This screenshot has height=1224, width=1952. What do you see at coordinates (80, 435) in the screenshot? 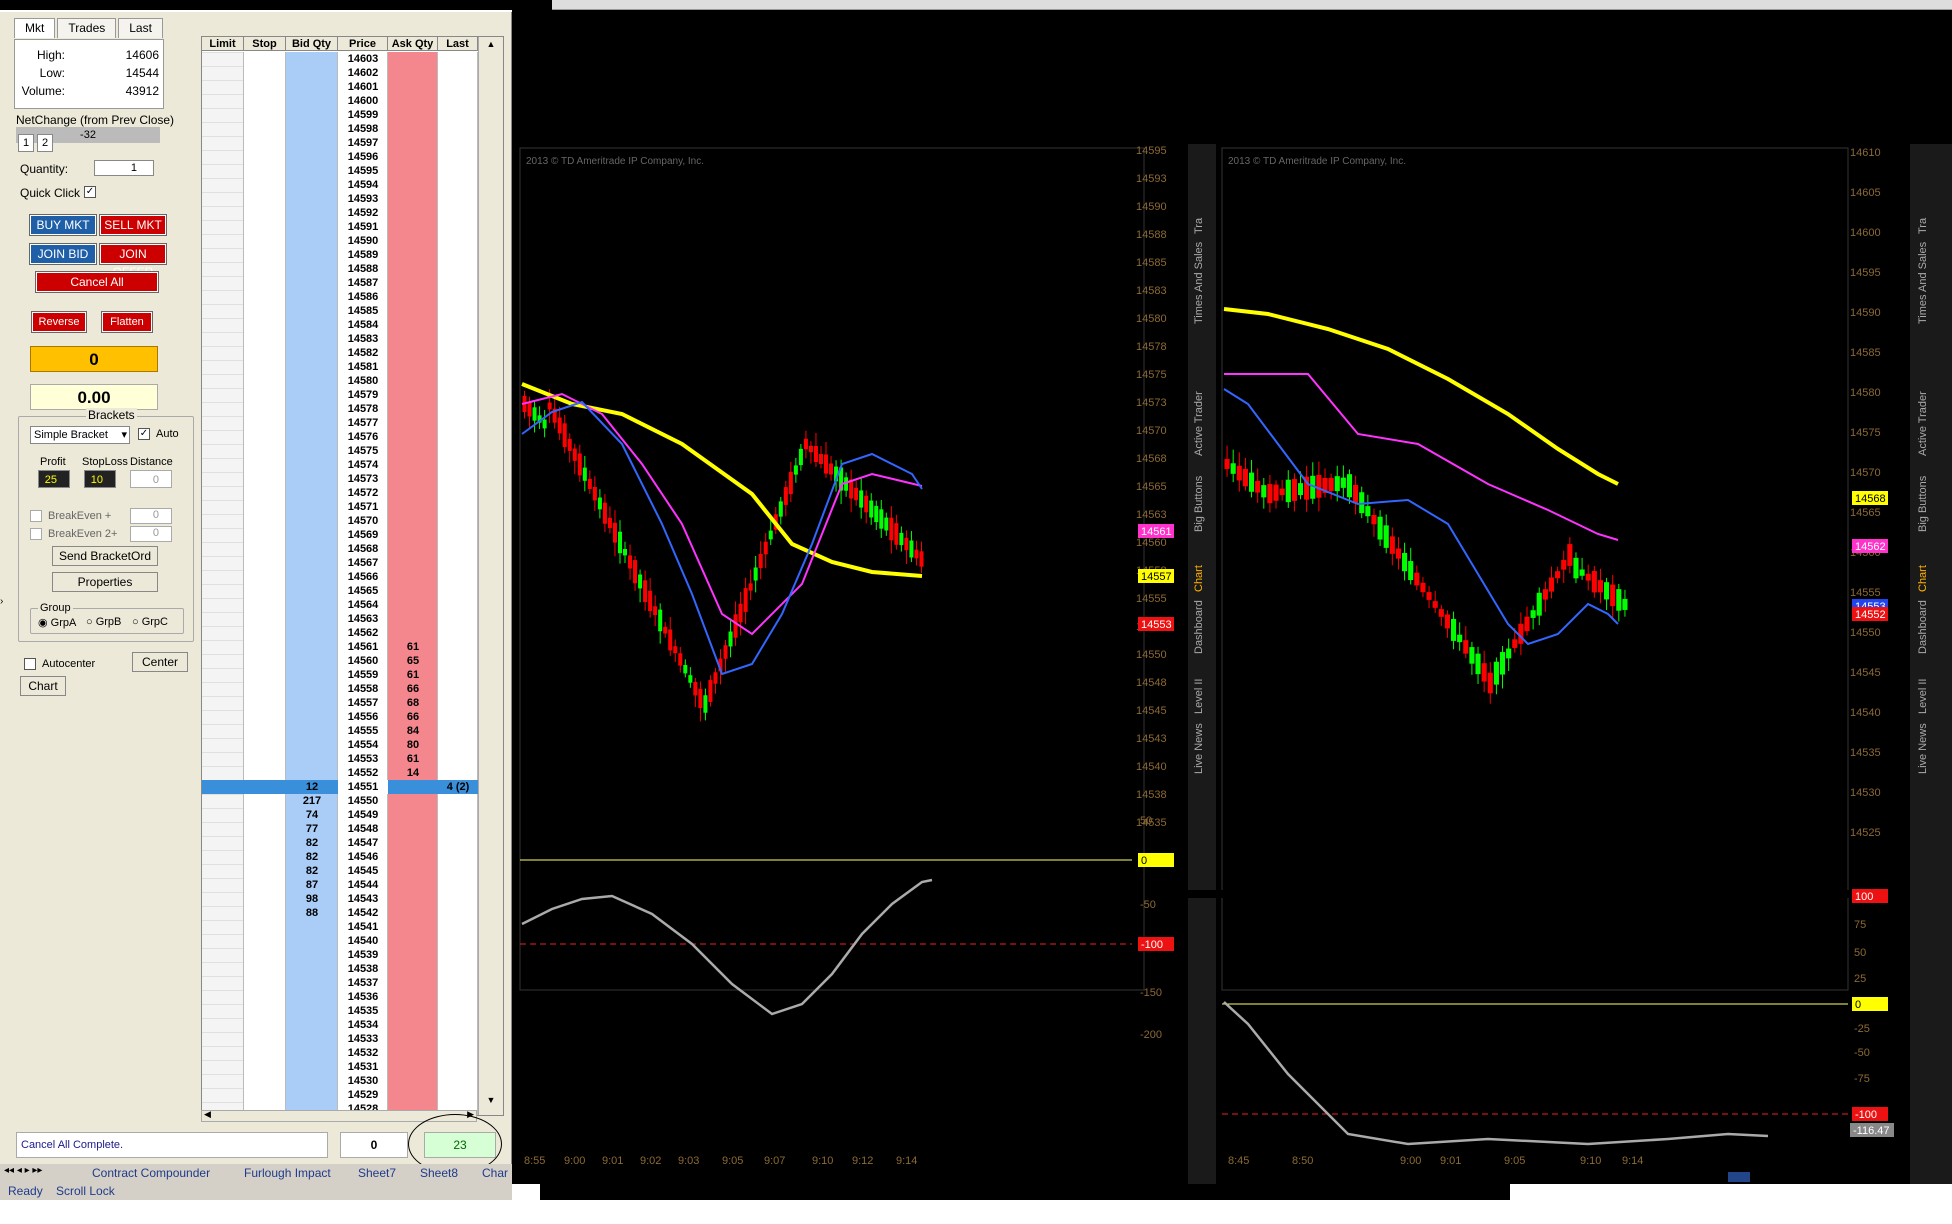
I see `bracket-type-select: Simple Bracket ▾` at bounding box center [80, 435].